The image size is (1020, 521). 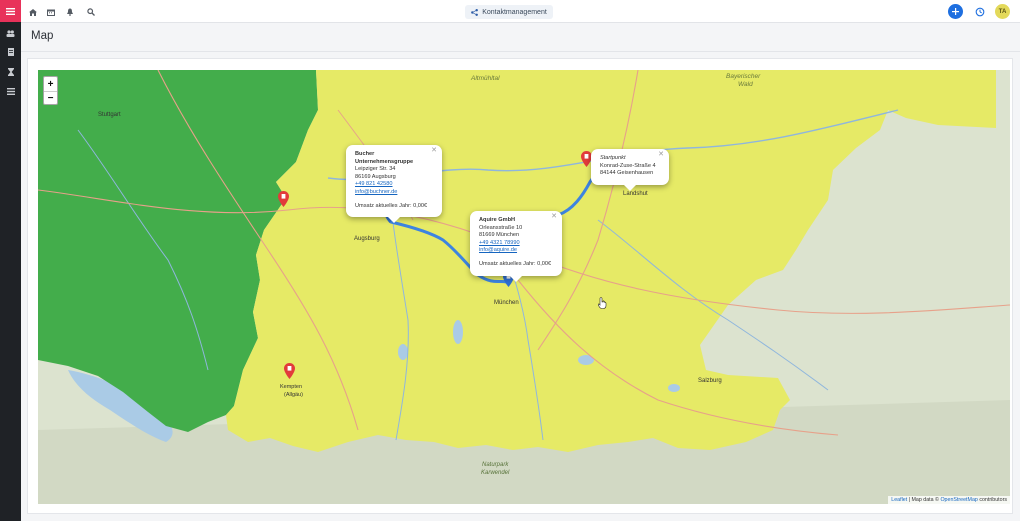 I want to click on module-selector: Kontaktmanagement, so click(x=509, y=12).